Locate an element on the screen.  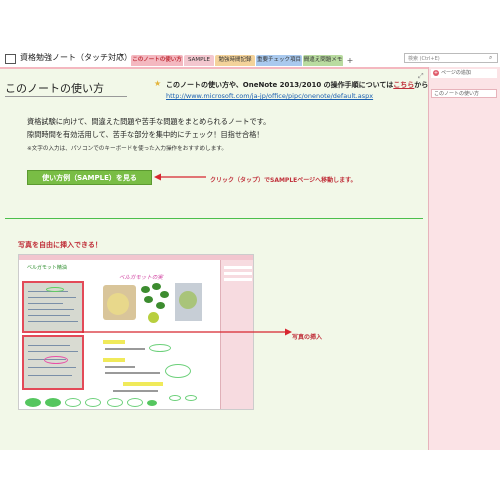
tab-mistake-memo: 間違え問題メモ is located at coordinates (323, 60).